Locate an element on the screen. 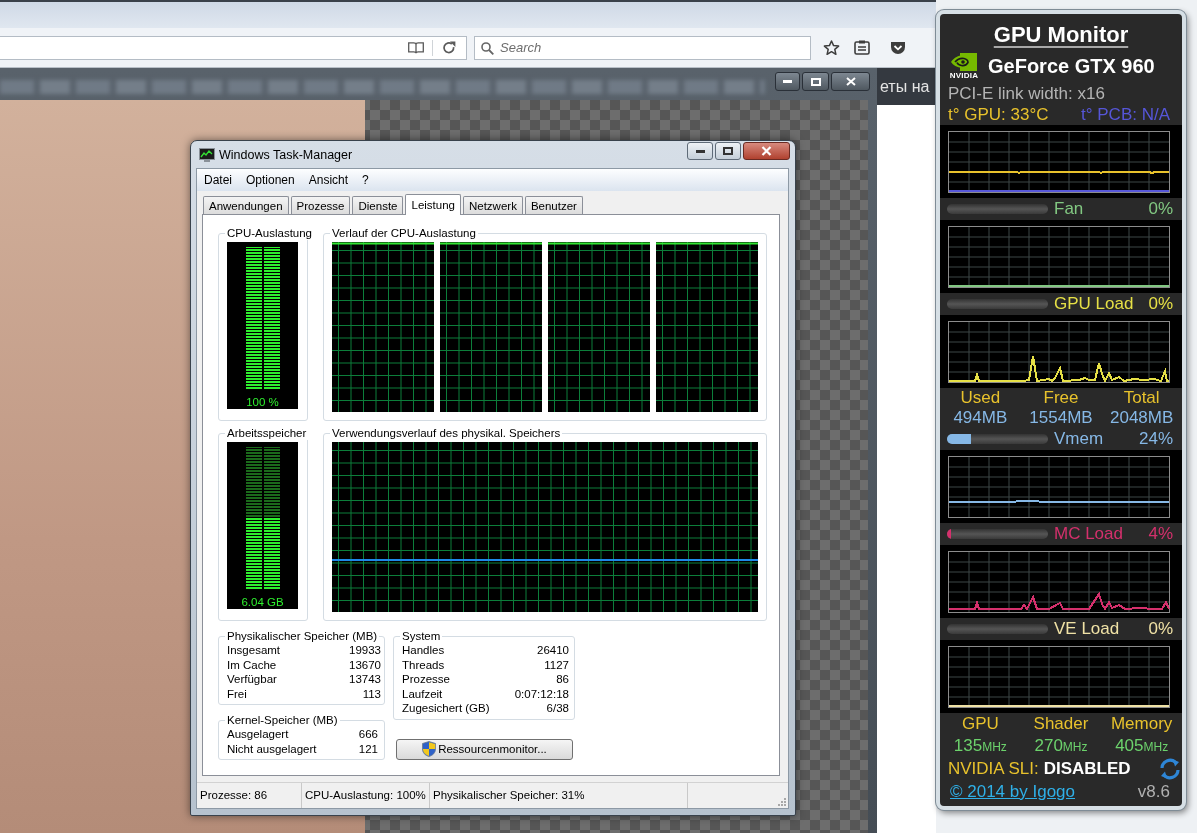 The width and height of the screenshot is (1197, 833). stat-value: 121 is located at coordinates (368, 748).